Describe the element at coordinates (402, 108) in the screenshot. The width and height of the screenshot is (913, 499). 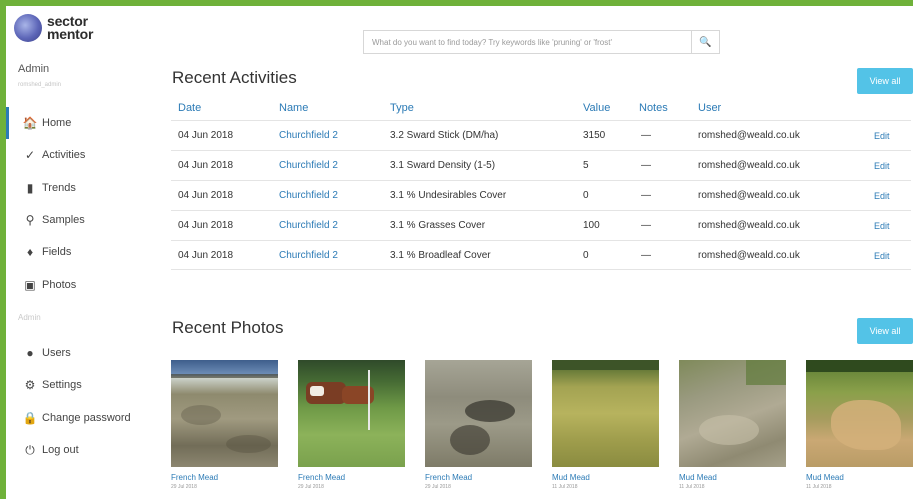
I see `column-header-type: Type` at that location.